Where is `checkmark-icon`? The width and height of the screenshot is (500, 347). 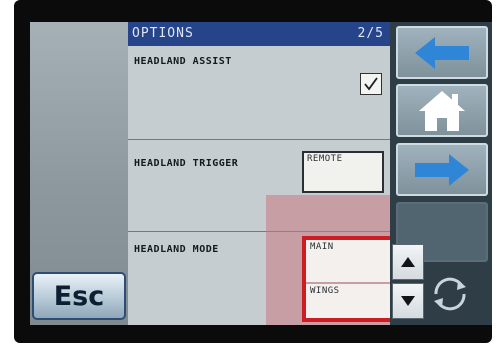 checkmark-icon is located at coordinates (371, 84).